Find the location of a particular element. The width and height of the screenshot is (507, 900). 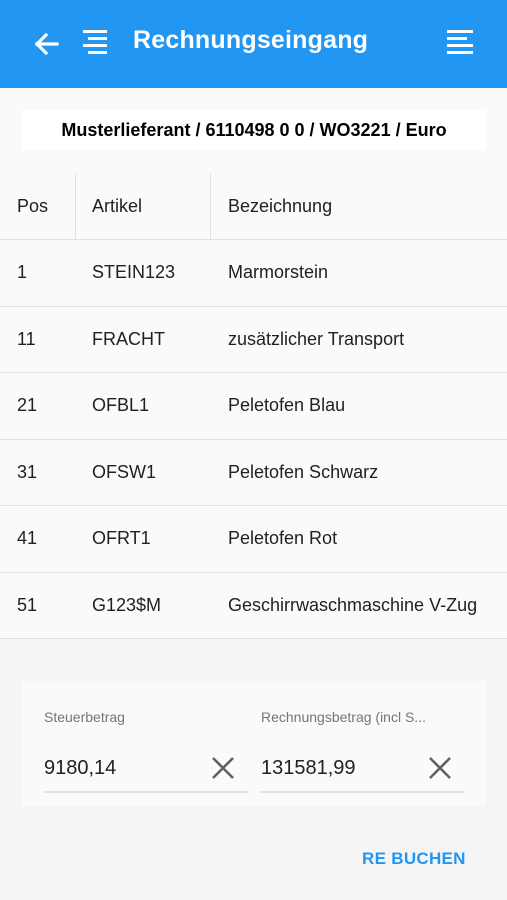

page-title: Rechnungseingang is located at coordinates (251, 40).